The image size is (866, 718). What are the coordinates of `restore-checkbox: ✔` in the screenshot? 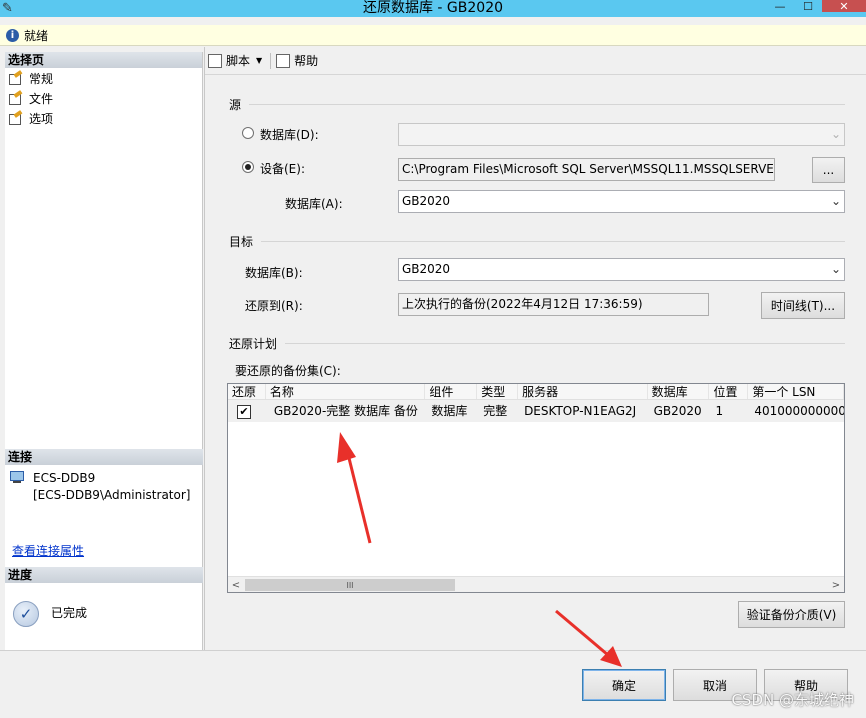 It's located at (244, 412).